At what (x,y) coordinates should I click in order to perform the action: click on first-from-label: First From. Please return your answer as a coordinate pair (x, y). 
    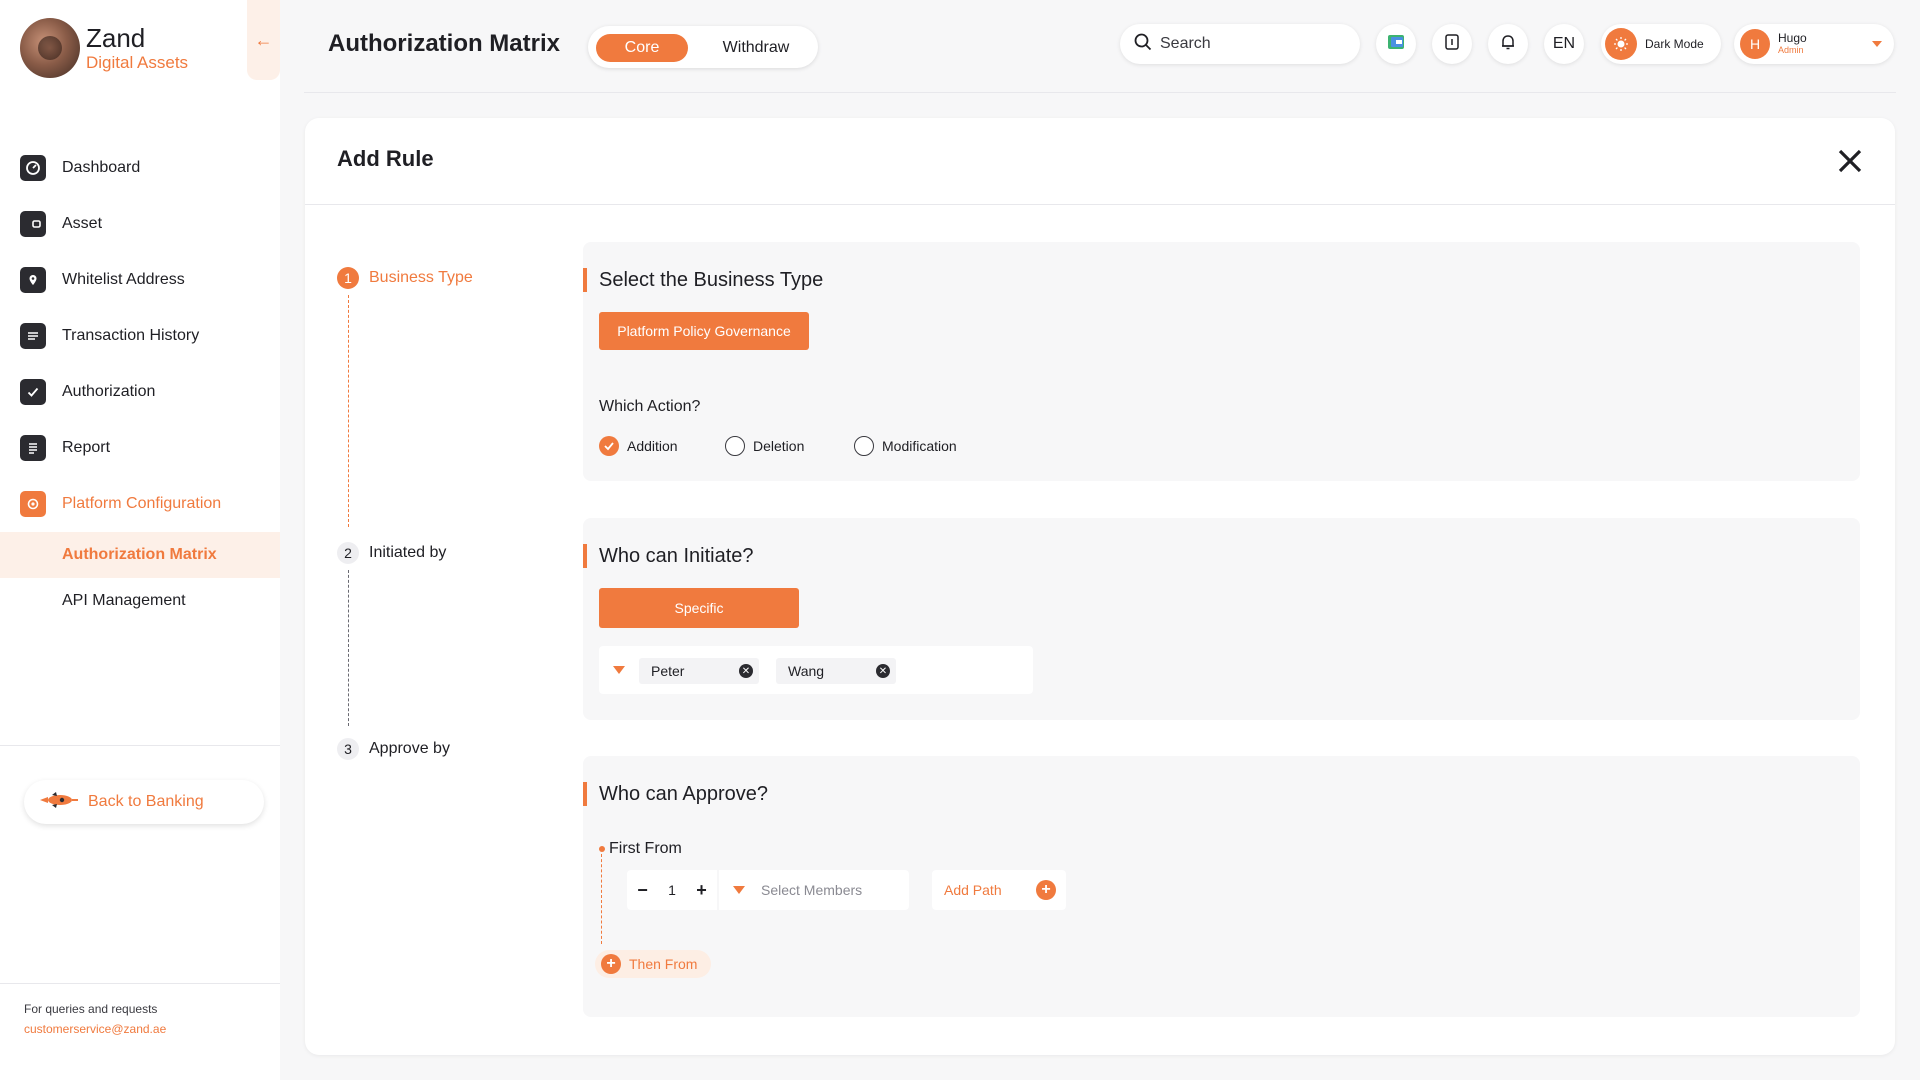
    Looking at the image, I should click on (645, 848).